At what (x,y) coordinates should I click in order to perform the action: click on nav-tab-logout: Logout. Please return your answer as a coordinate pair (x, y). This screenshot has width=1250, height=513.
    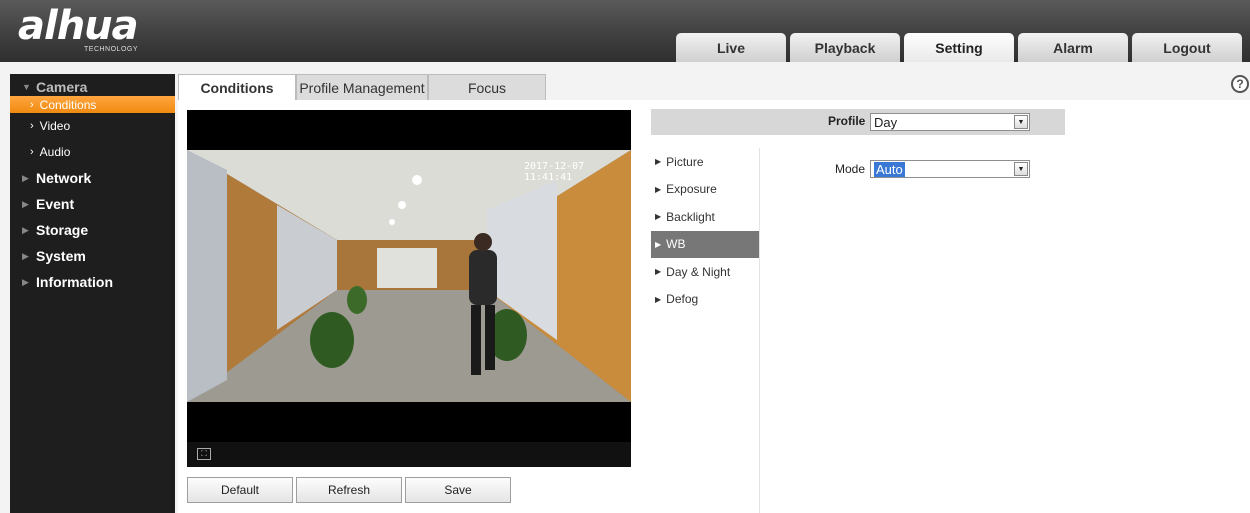
    Looking at the image, I should click on (1187, 47).